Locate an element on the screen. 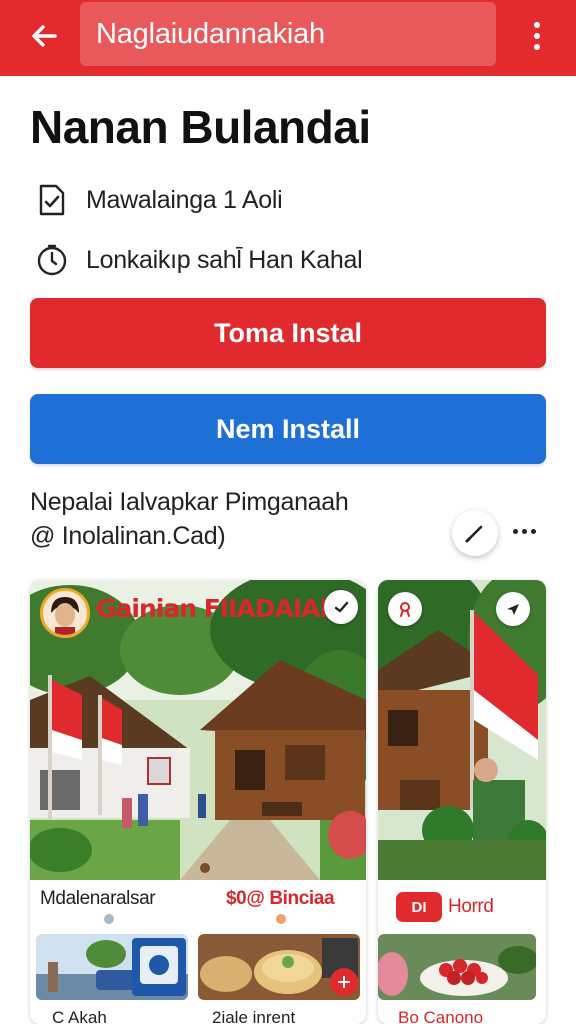 This screenshot has width=576, height=1024. edit-button is located at coordinates (475, 533).